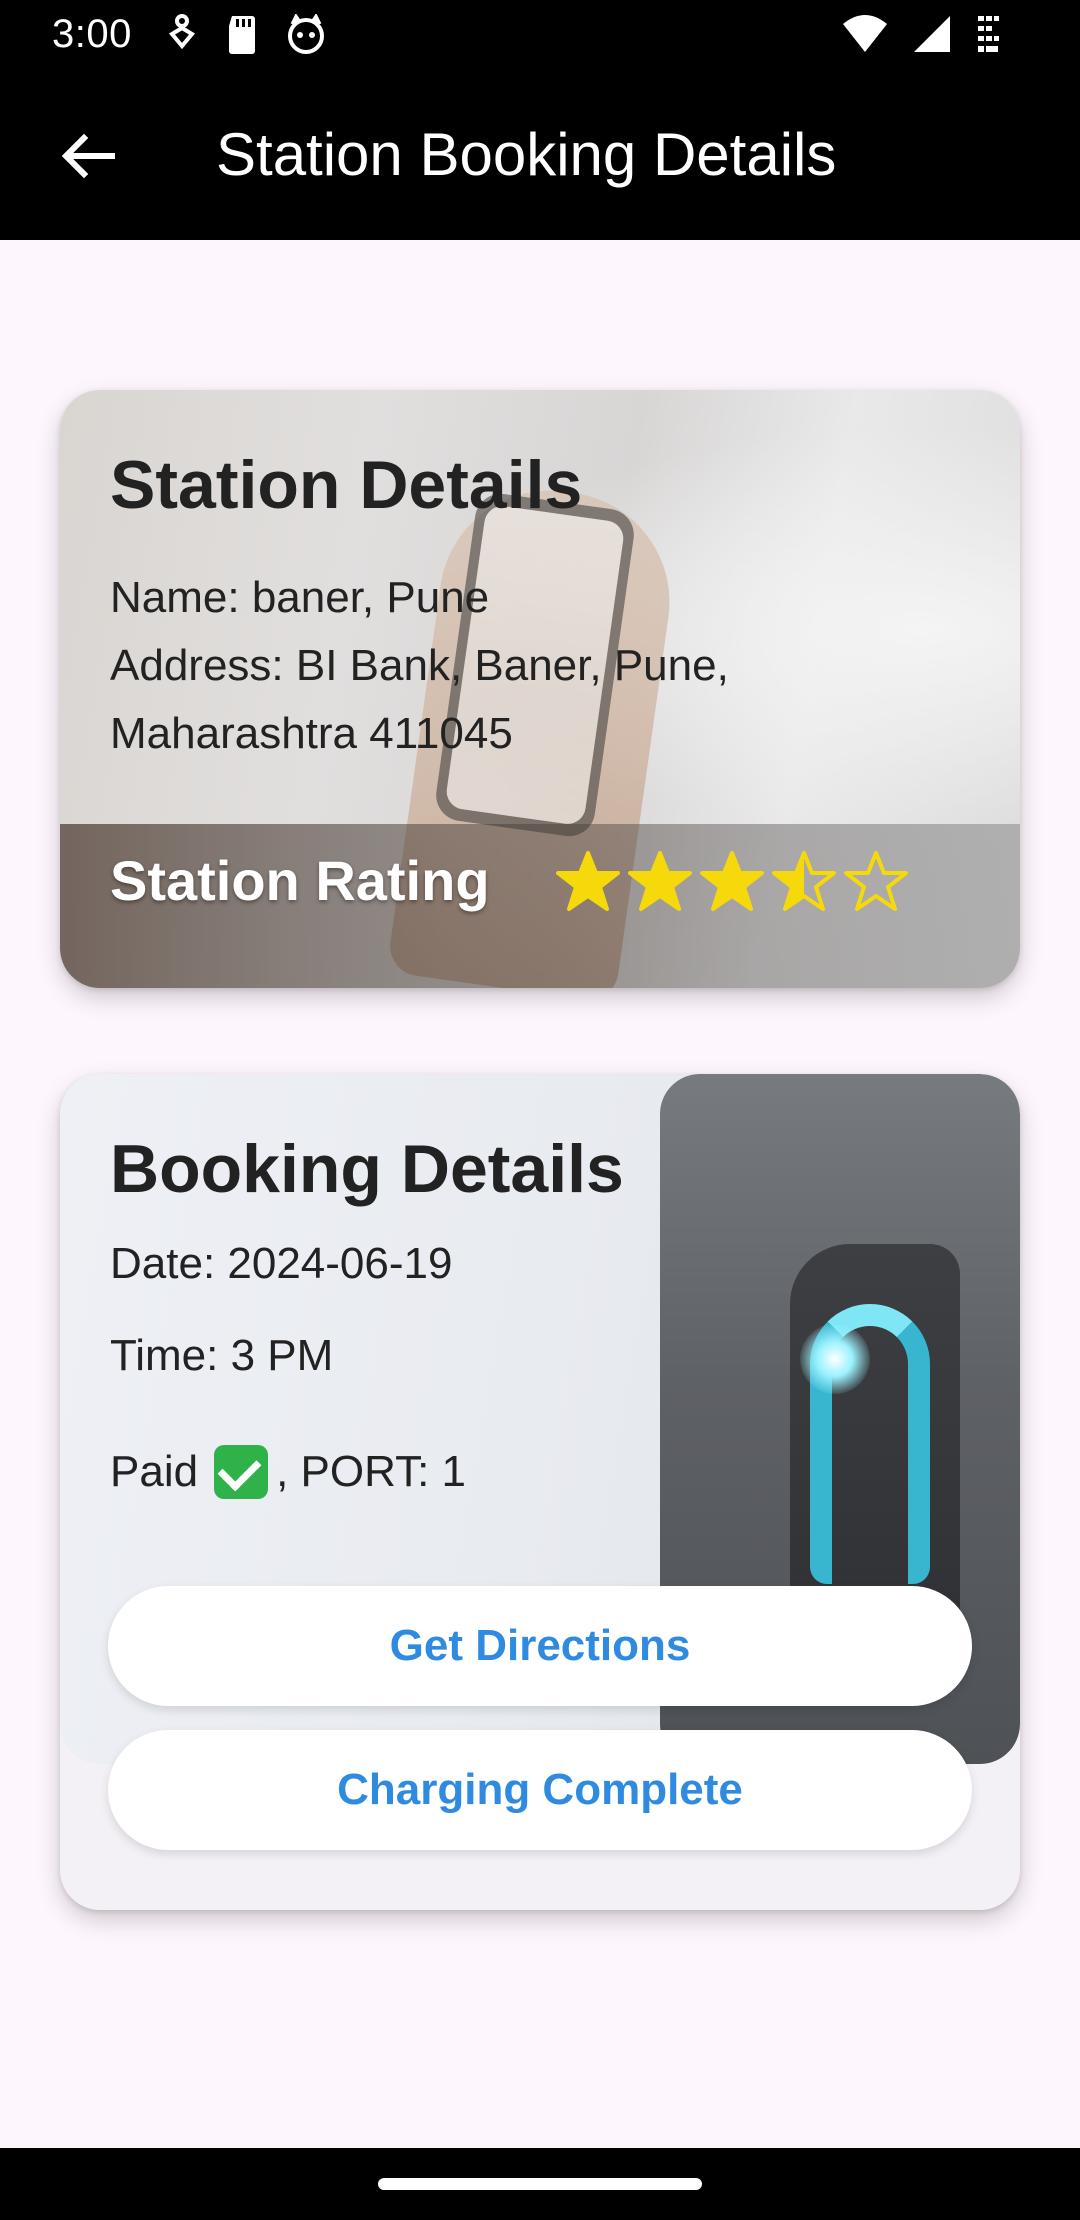 The image size is (1080, 2220). What do you see at coordinates (154, 1471) in the screenshot?
I see `paid-label: Paid` at bounding box center [154, 1471].